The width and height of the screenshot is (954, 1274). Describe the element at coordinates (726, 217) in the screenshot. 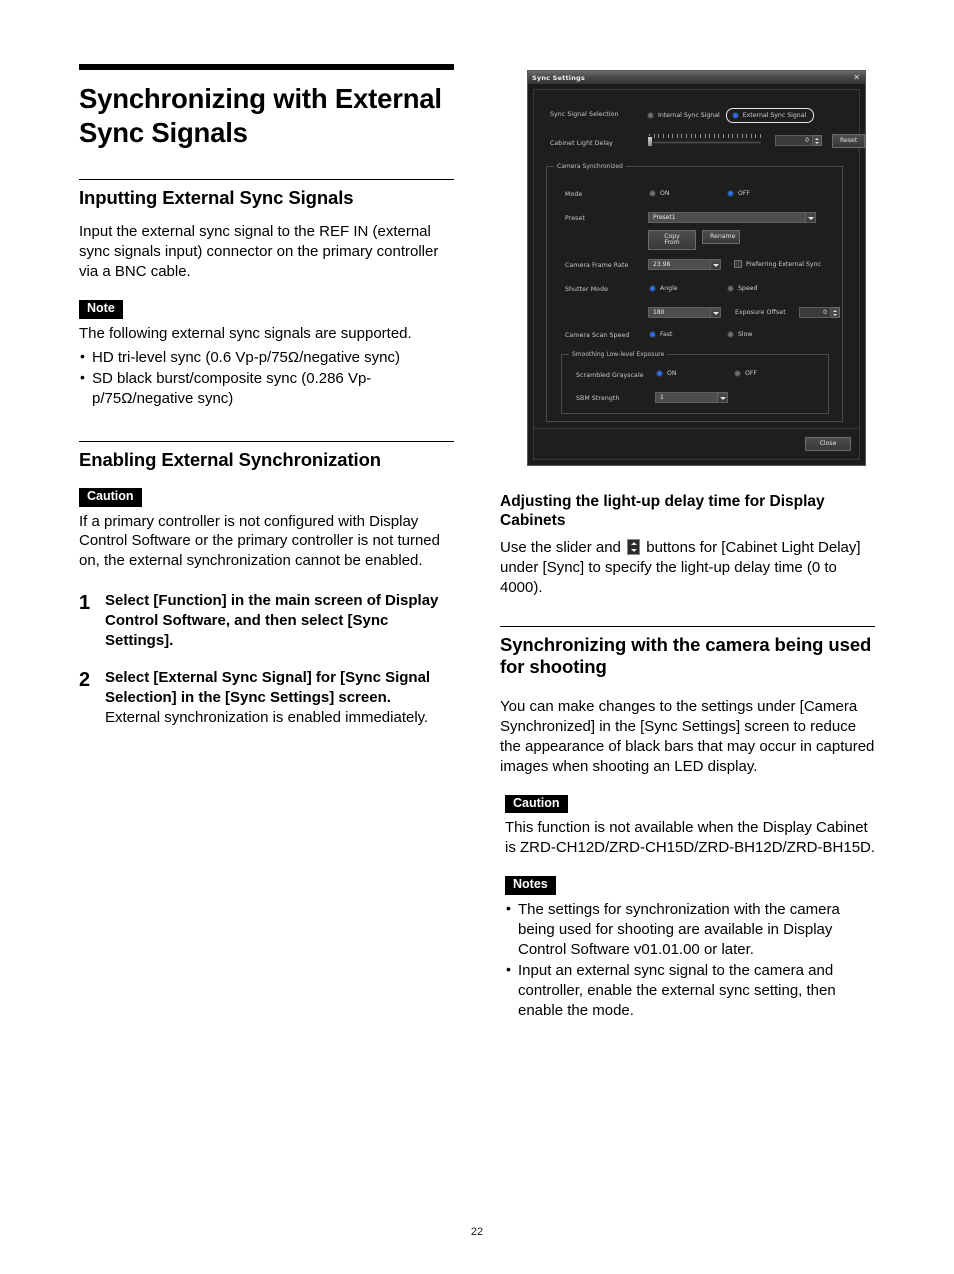

I see `preset-value: Preset1` at that location.